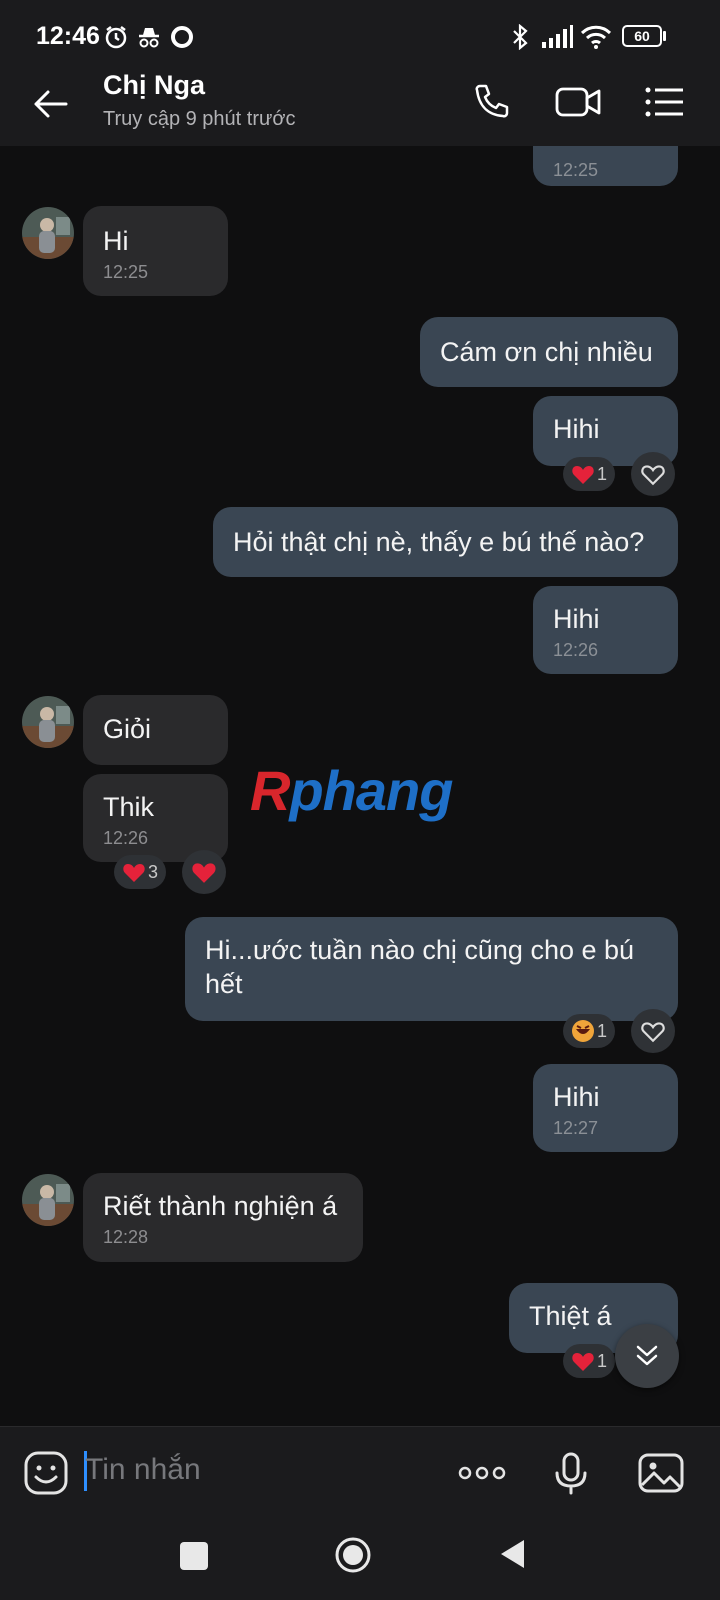 The image size is (720, 1600). I want to click on message-bubble-outgoing: Hi...ước tuần nào chị cũng cho e bú hết, so click(431, 969).